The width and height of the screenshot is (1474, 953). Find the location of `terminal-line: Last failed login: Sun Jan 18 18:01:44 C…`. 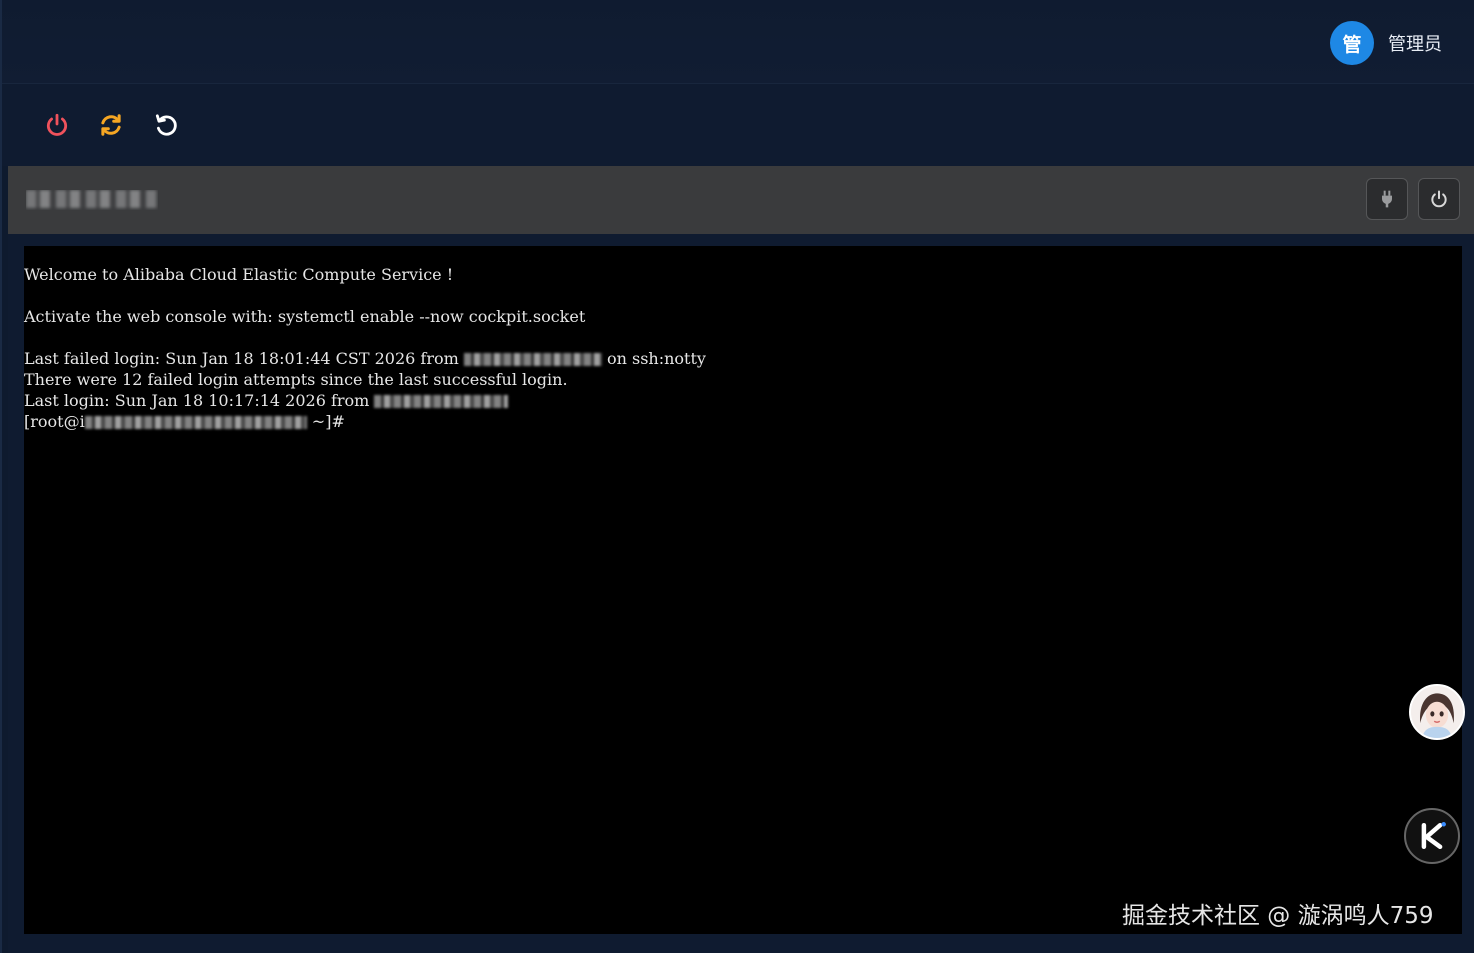

terminal-line: Last failed login: Sun Jan 18 18:01:44 C… is located at coordinates (365, 358).